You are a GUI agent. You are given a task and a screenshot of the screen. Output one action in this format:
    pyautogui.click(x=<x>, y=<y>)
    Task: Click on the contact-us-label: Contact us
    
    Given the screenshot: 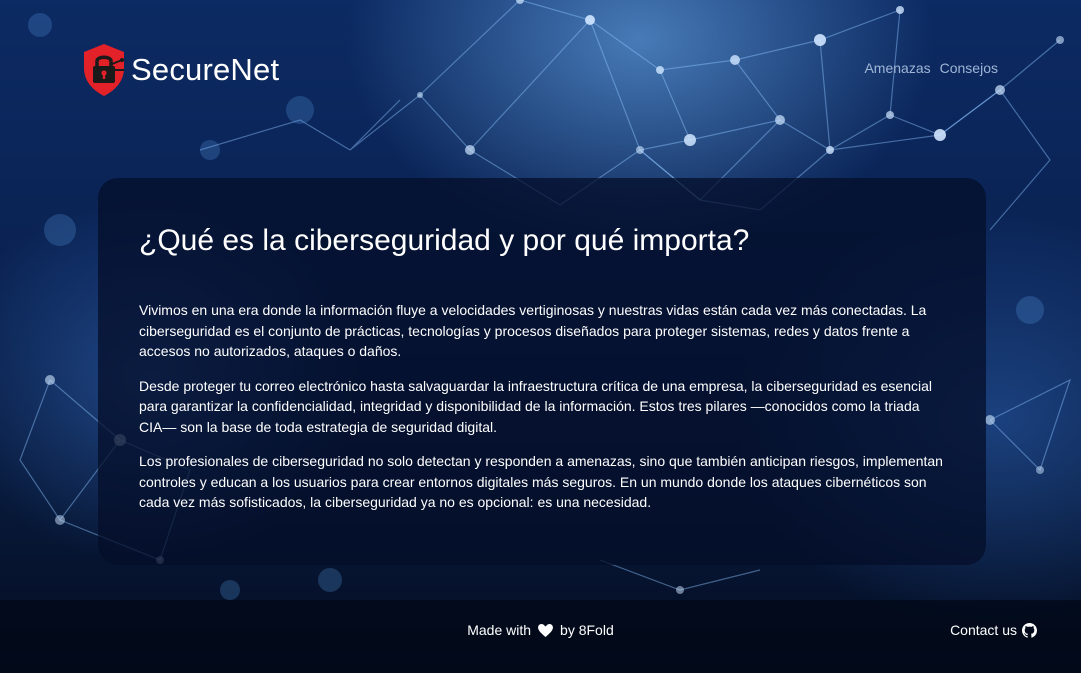 What is the action you would take?
    pyautogui.click(x=983, y=630)
    